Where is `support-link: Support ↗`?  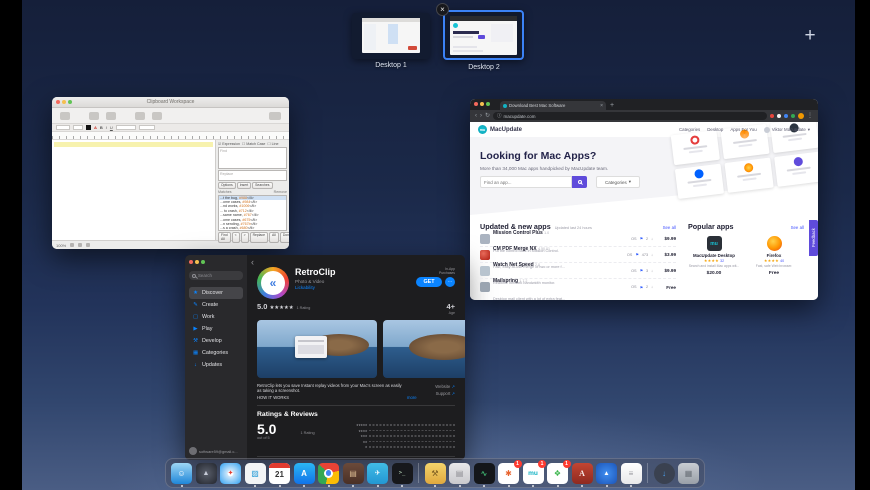 support-link: Support ↗ is located at coordinates (445, 393).